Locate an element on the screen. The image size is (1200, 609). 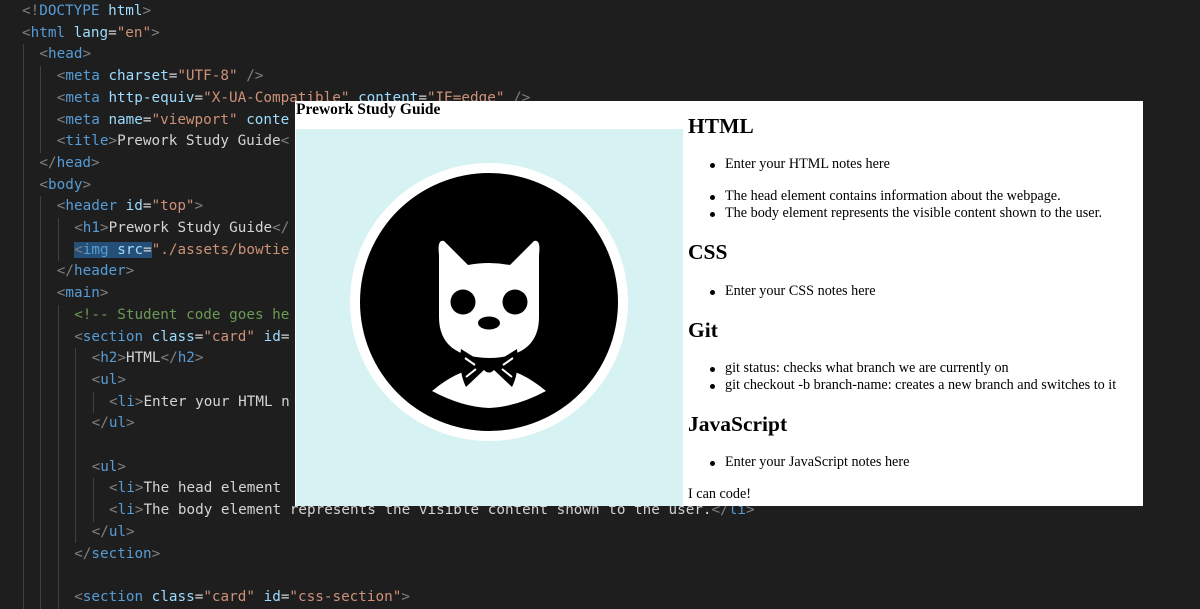
notes-list: Enter your JavaScript notes here is located at coordinates (798, 462).